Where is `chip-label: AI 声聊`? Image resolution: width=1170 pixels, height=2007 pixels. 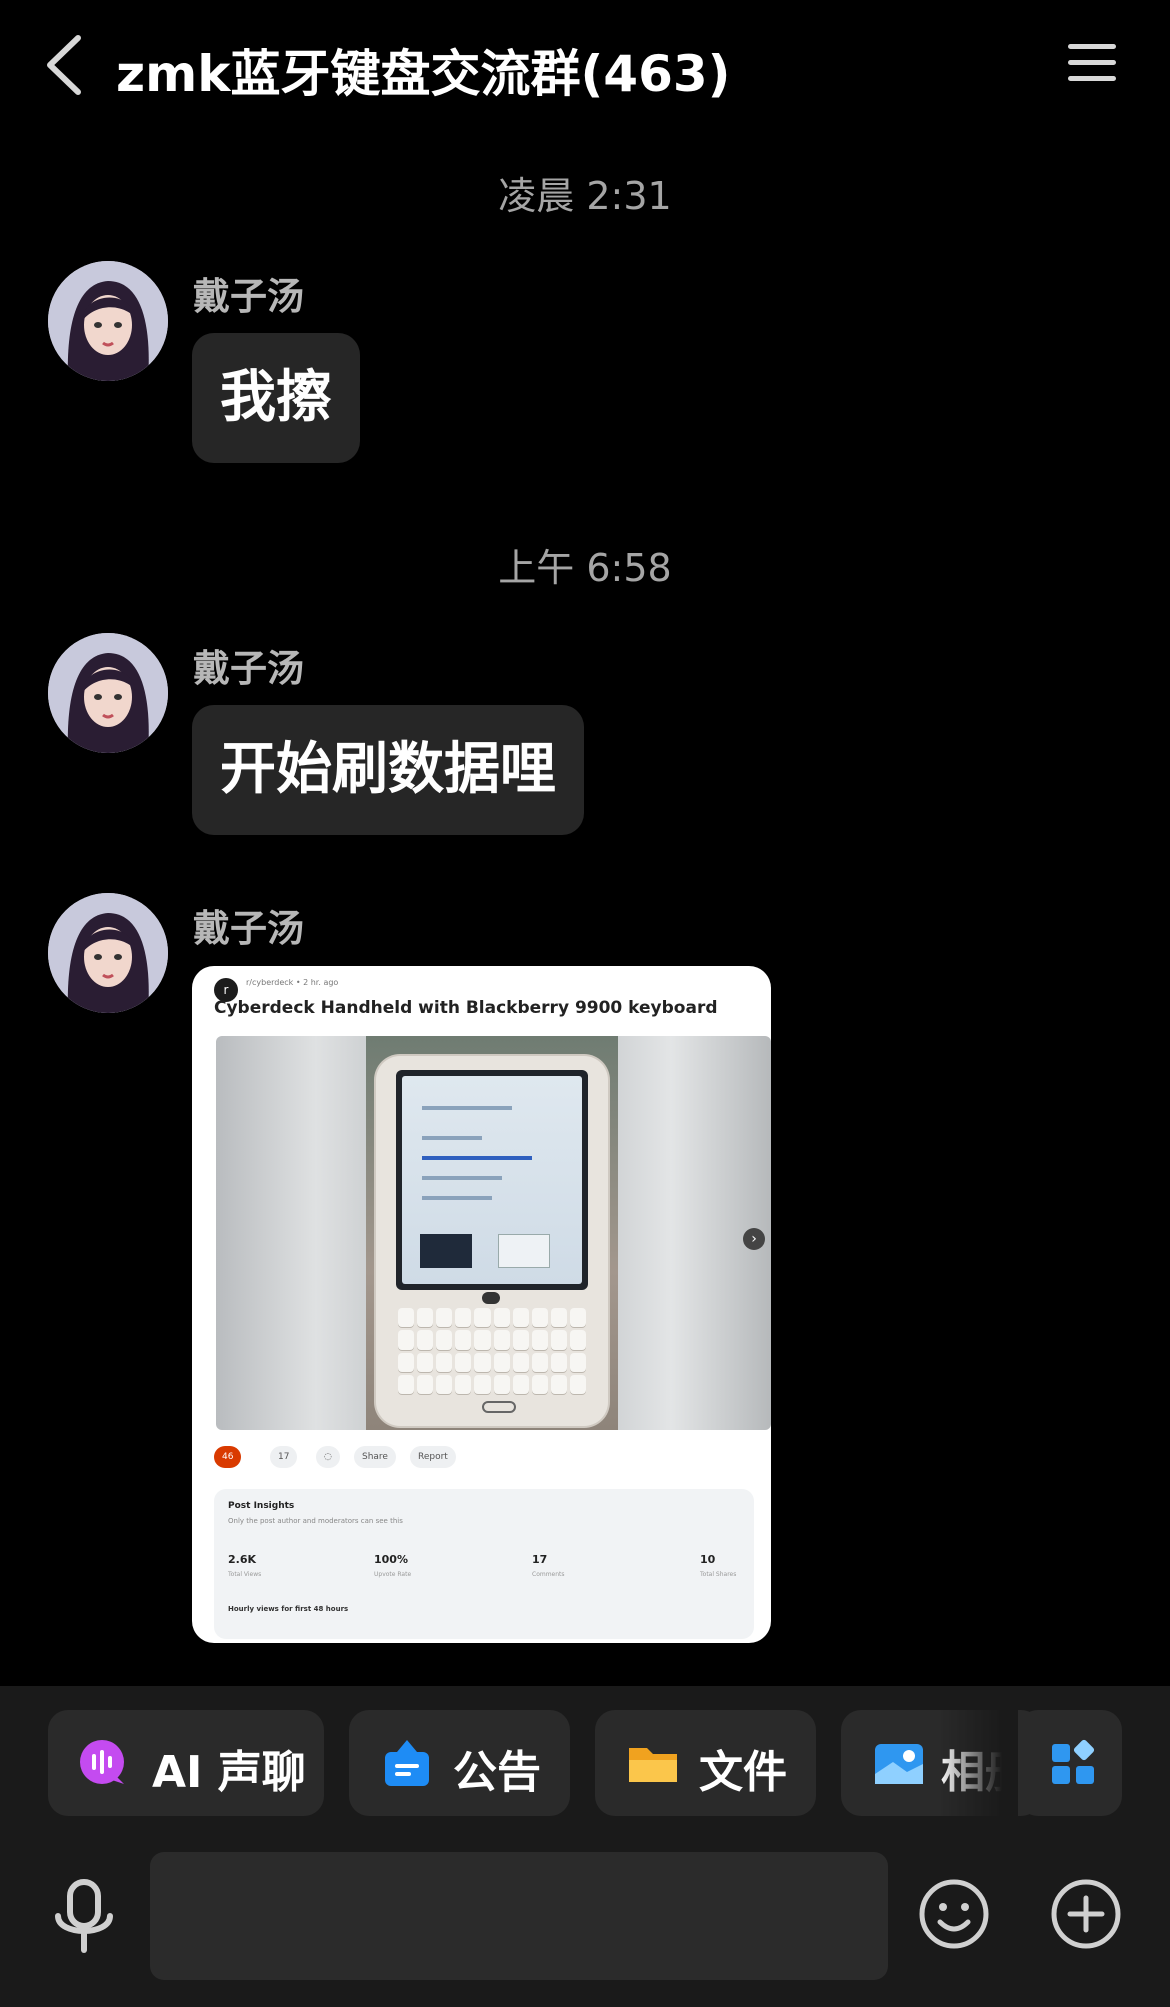
chip-label: AI 声聊 is located at coordinates (229, 1772).